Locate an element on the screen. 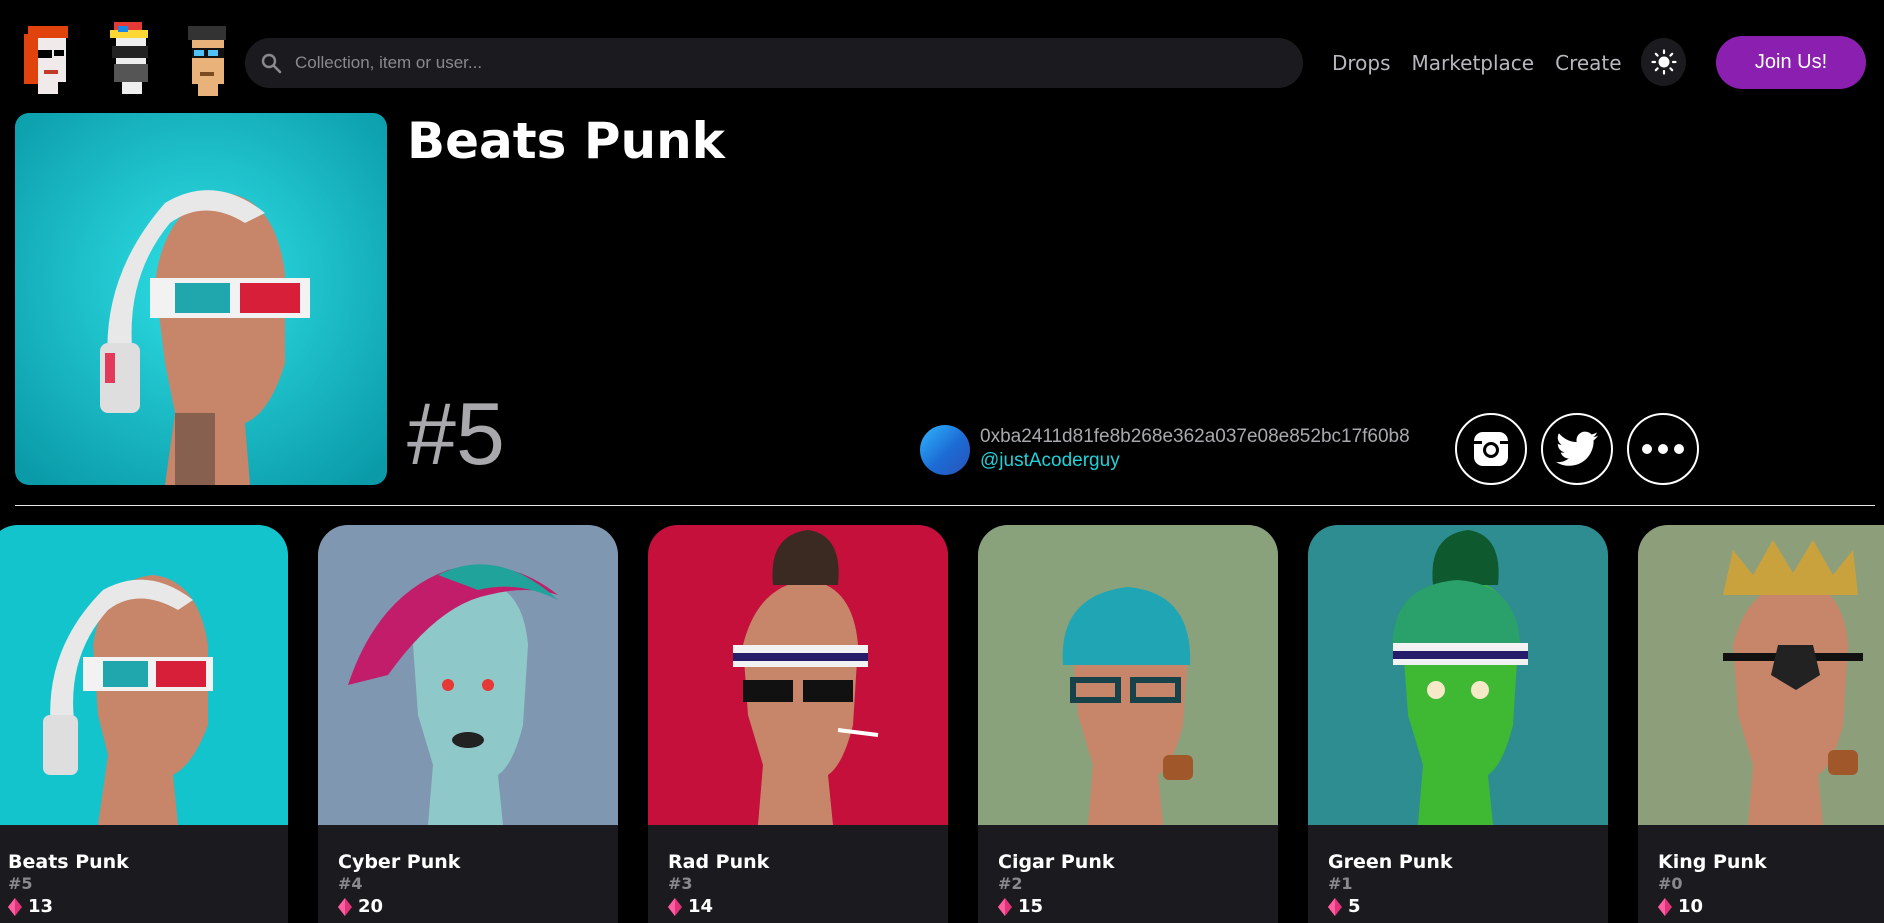 The image size is (1884, 923). card-name: Cigar Punk is located at coordinates (1056, 862).